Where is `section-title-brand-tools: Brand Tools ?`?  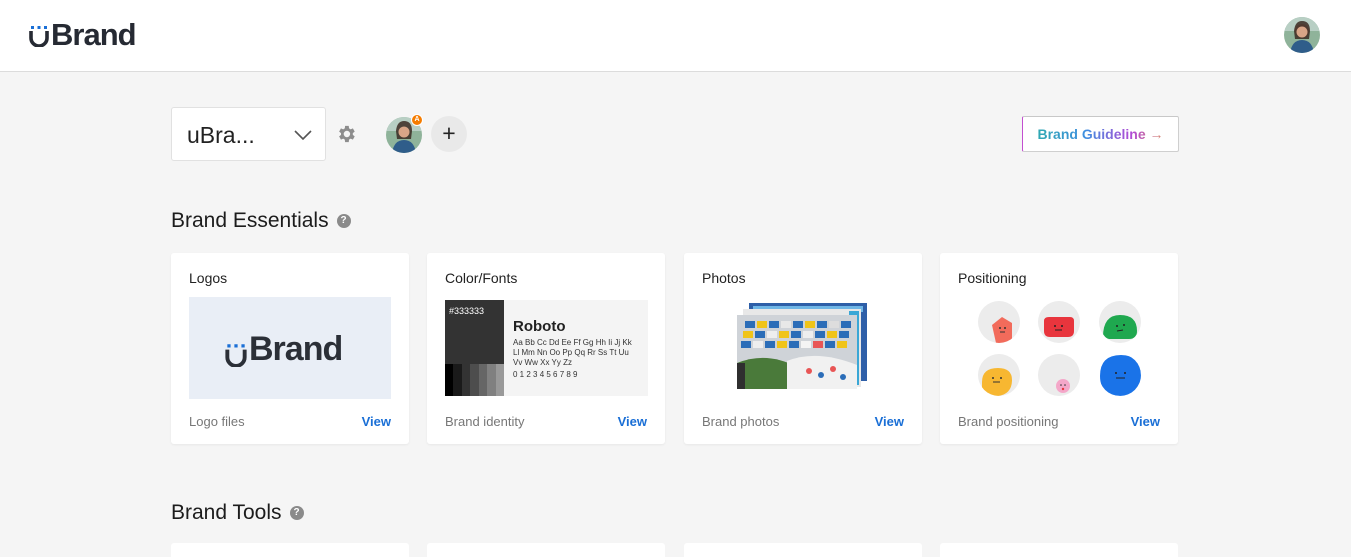 section-title-brand-tools: Brand Tools ? is located at coordinates (237, 513).